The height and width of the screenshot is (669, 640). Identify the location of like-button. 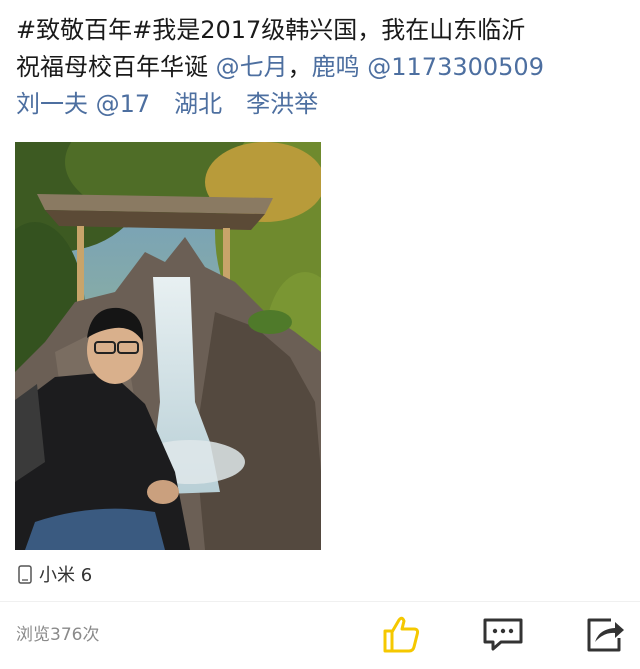
(401, 634).